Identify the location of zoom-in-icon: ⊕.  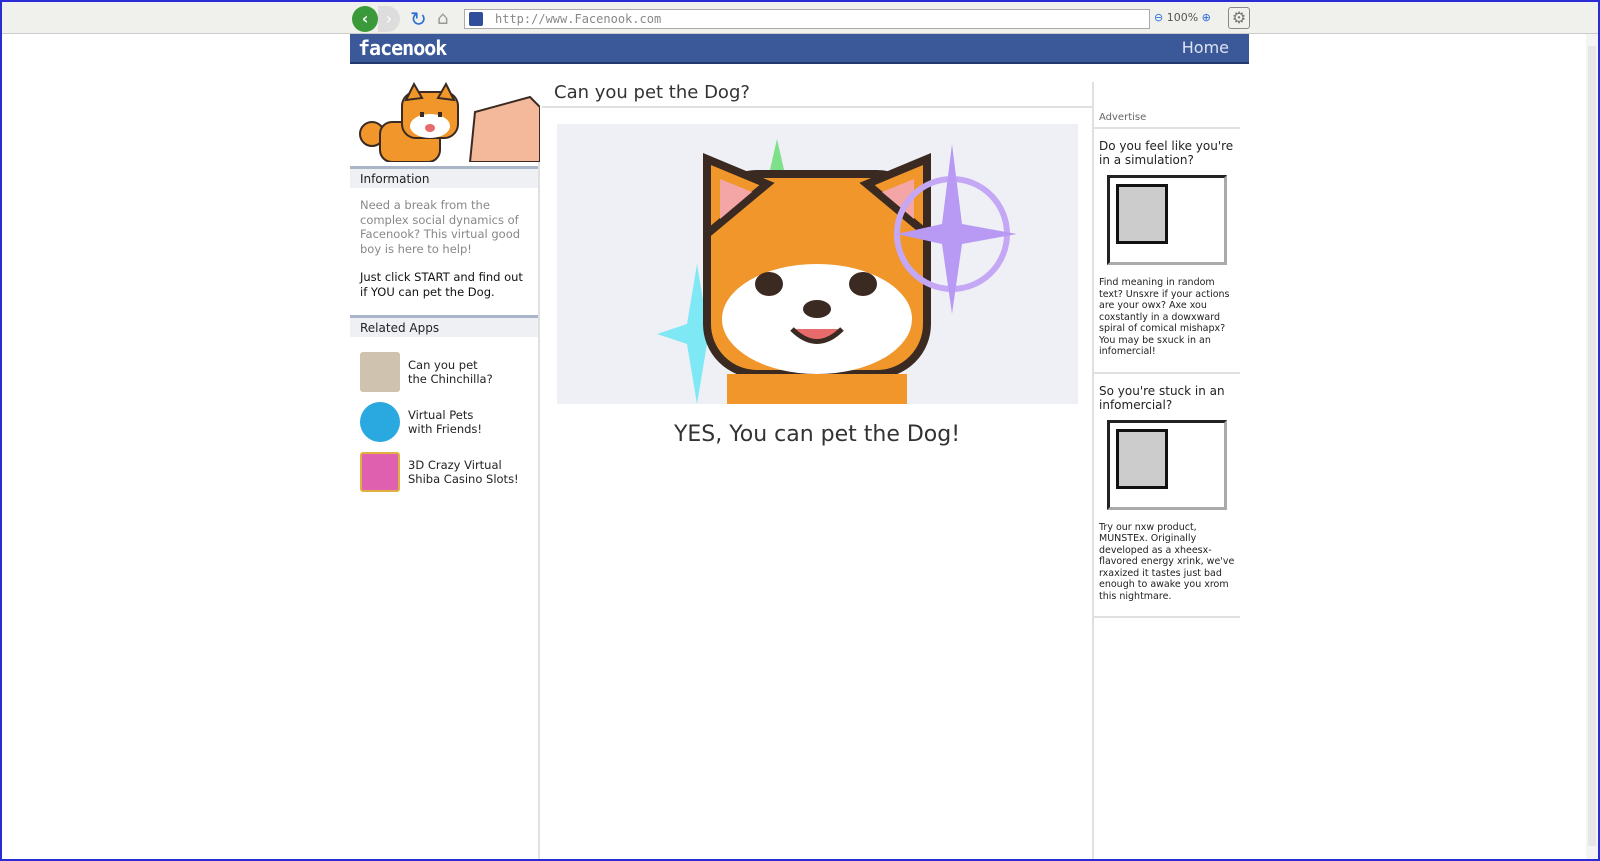
(1206, 17).